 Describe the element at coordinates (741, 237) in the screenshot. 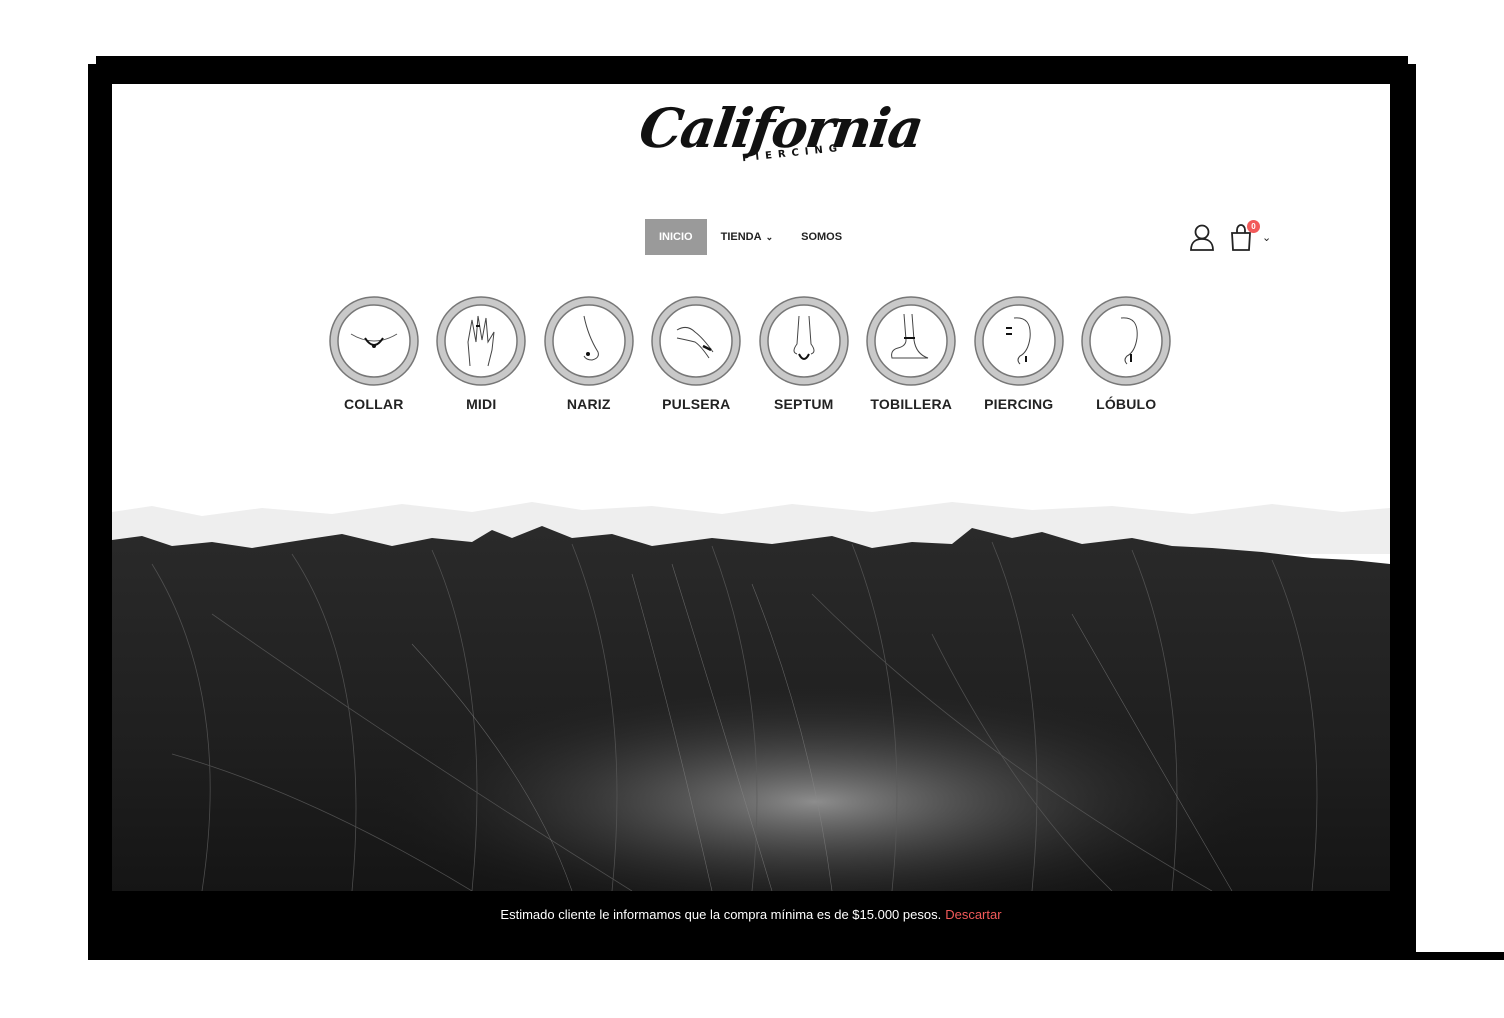

I see `nav-item-label: TIENDA` at that location.